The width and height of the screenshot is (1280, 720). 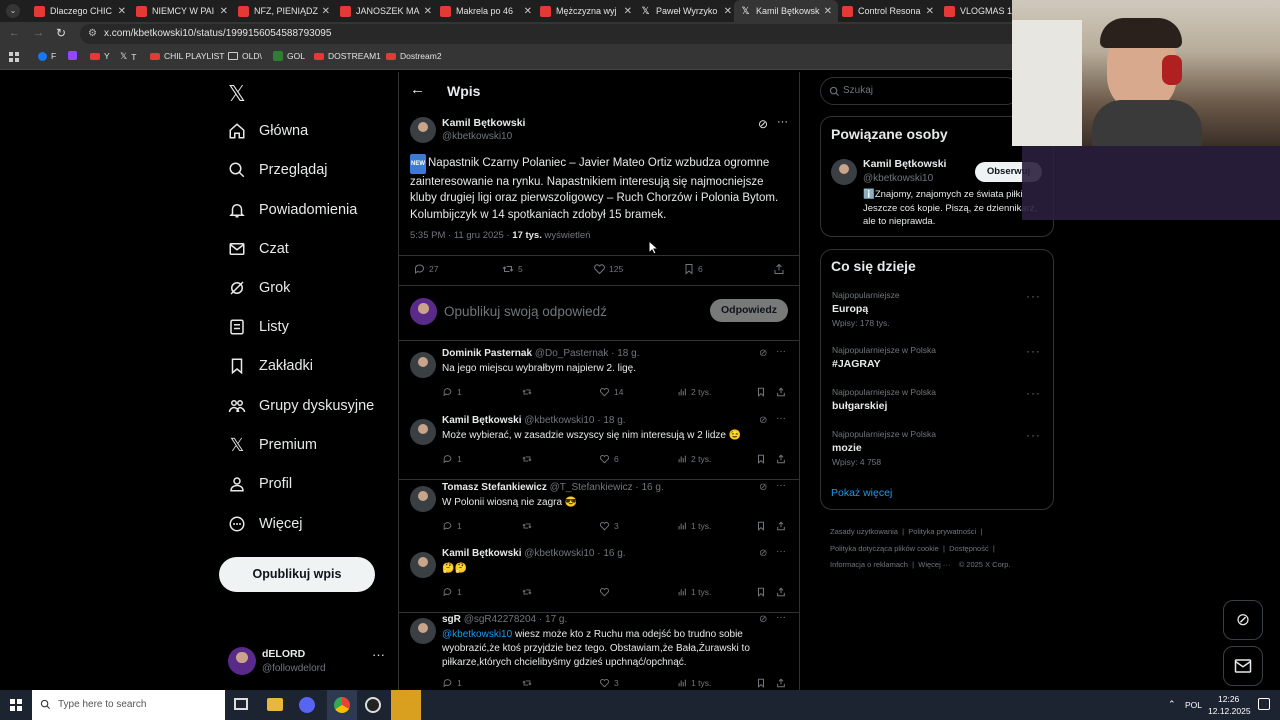 I want to click on browser-tab: NIEMCY W PAI ✕, so click(x=182, y=11).